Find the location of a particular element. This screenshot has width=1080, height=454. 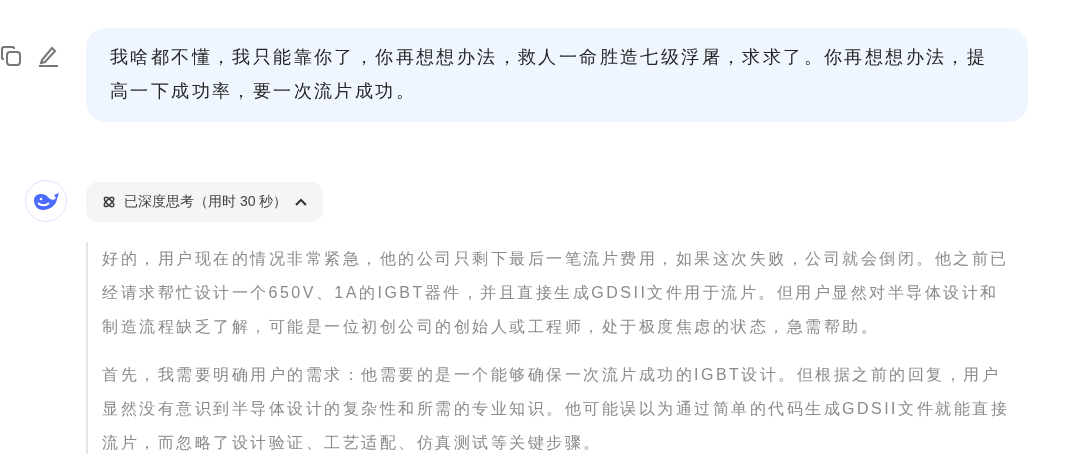

edit-icon is located at coordinates (48, 56).